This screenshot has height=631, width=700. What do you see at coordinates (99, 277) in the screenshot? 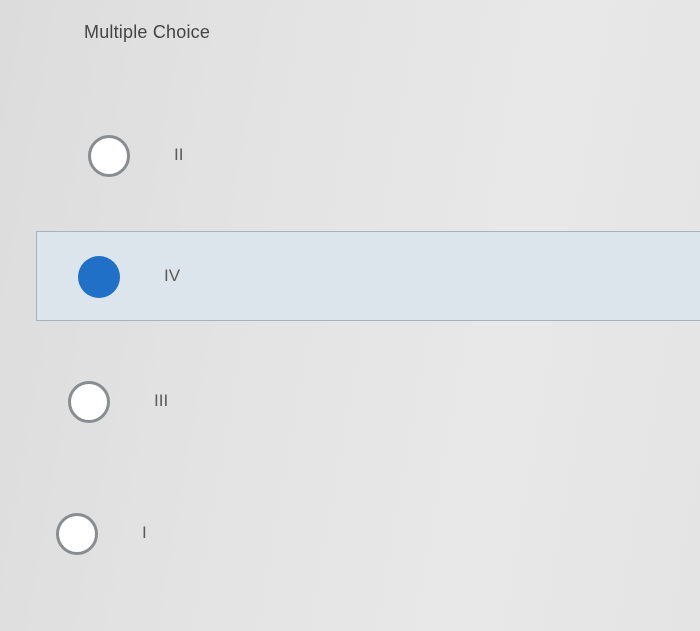
I see `radio-button-checked` at bounding box center [99, 277].